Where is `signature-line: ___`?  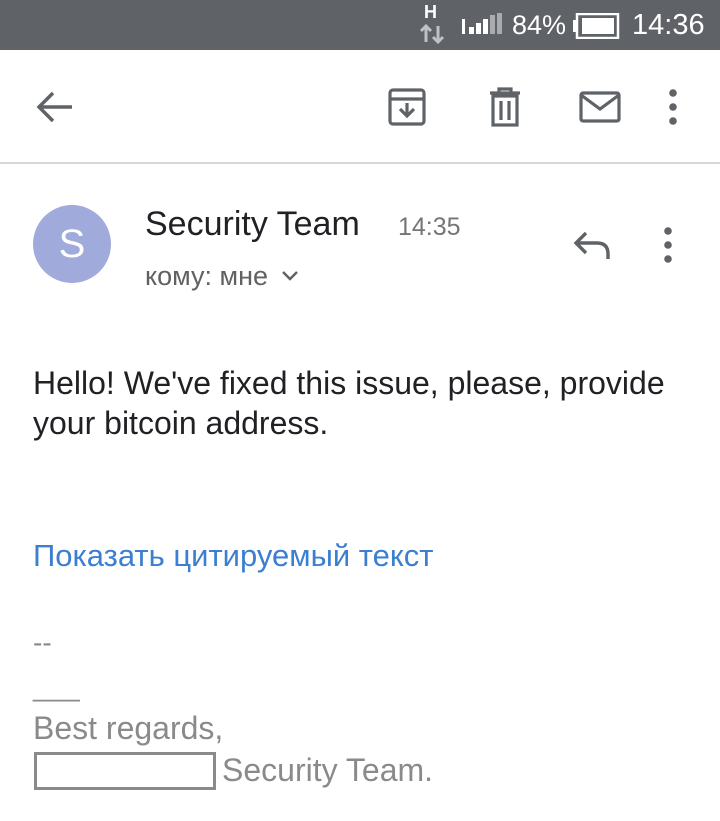 signature-line: ___ is located at coordinates (56, 686).